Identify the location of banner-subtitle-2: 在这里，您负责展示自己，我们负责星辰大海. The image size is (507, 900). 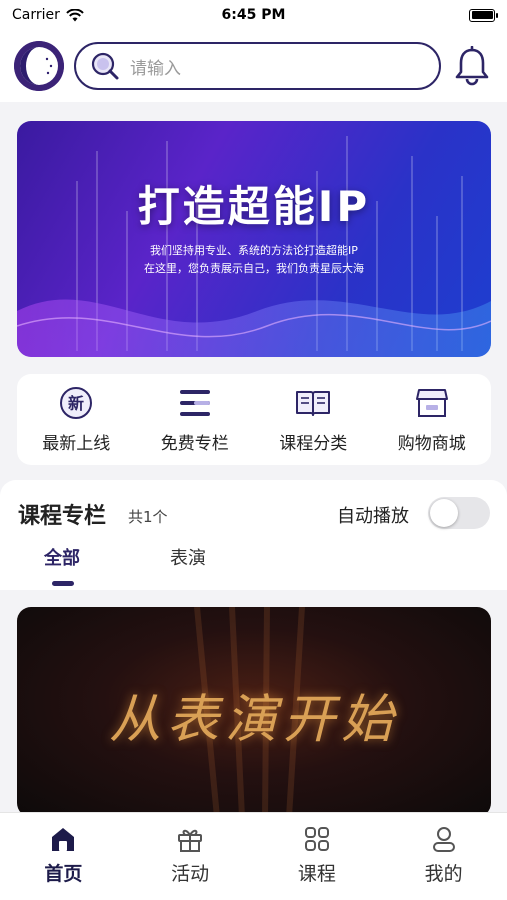
(254, 268).